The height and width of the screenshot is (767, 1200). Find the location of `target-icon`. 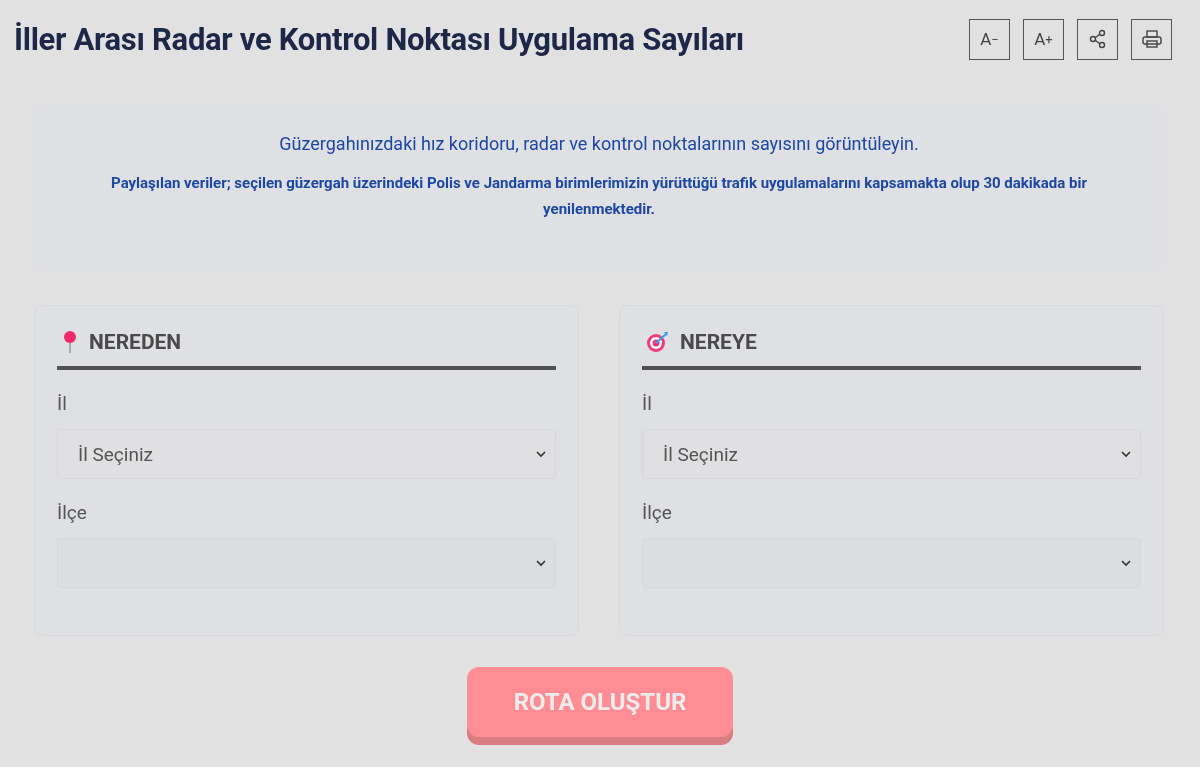

target-icon is located at coordinates (658, 342).